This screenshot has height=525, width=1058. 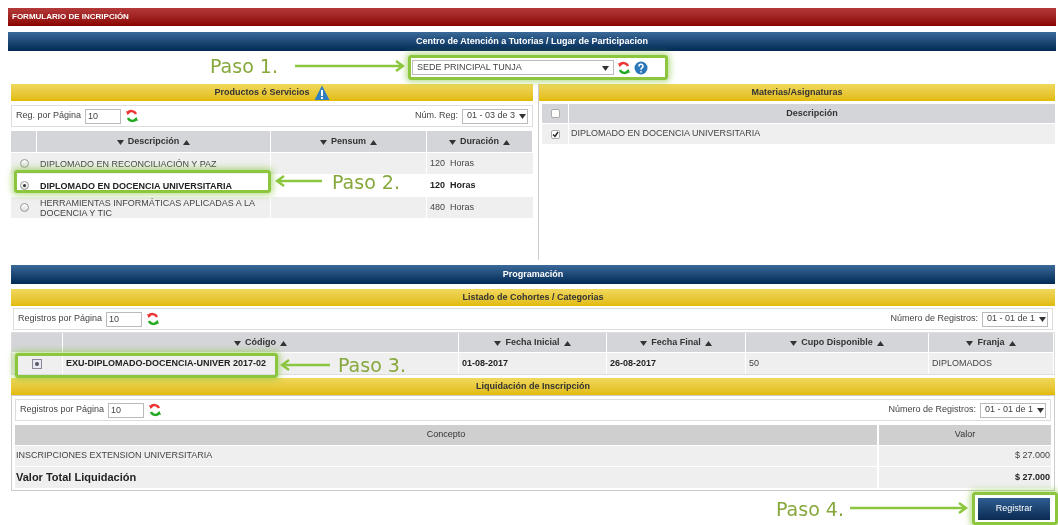 I want to click on table-cell-text: 26-08-2017, so click(x=633, y=363).